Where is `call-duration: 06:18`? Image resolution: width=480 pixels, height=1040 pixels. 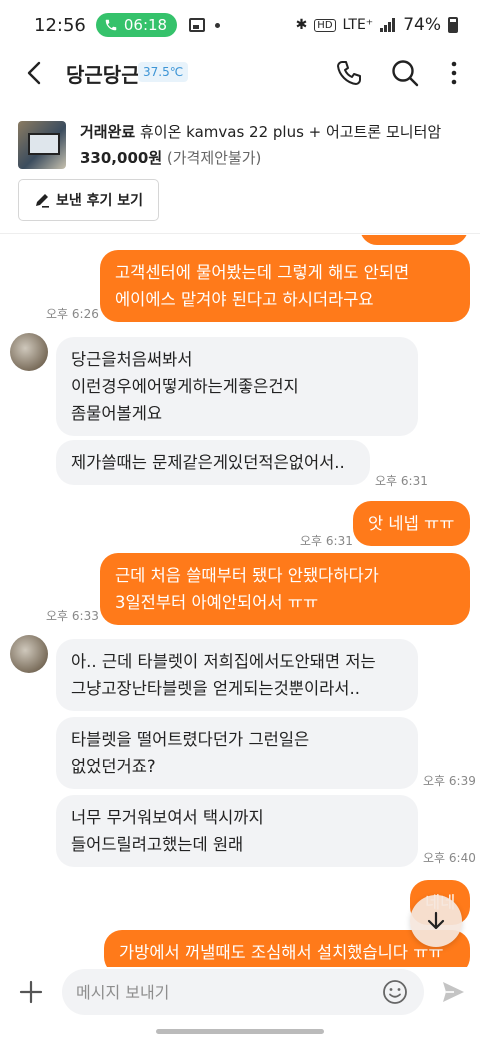 call-duration: 06:18 is located at coordinates (145, 25).